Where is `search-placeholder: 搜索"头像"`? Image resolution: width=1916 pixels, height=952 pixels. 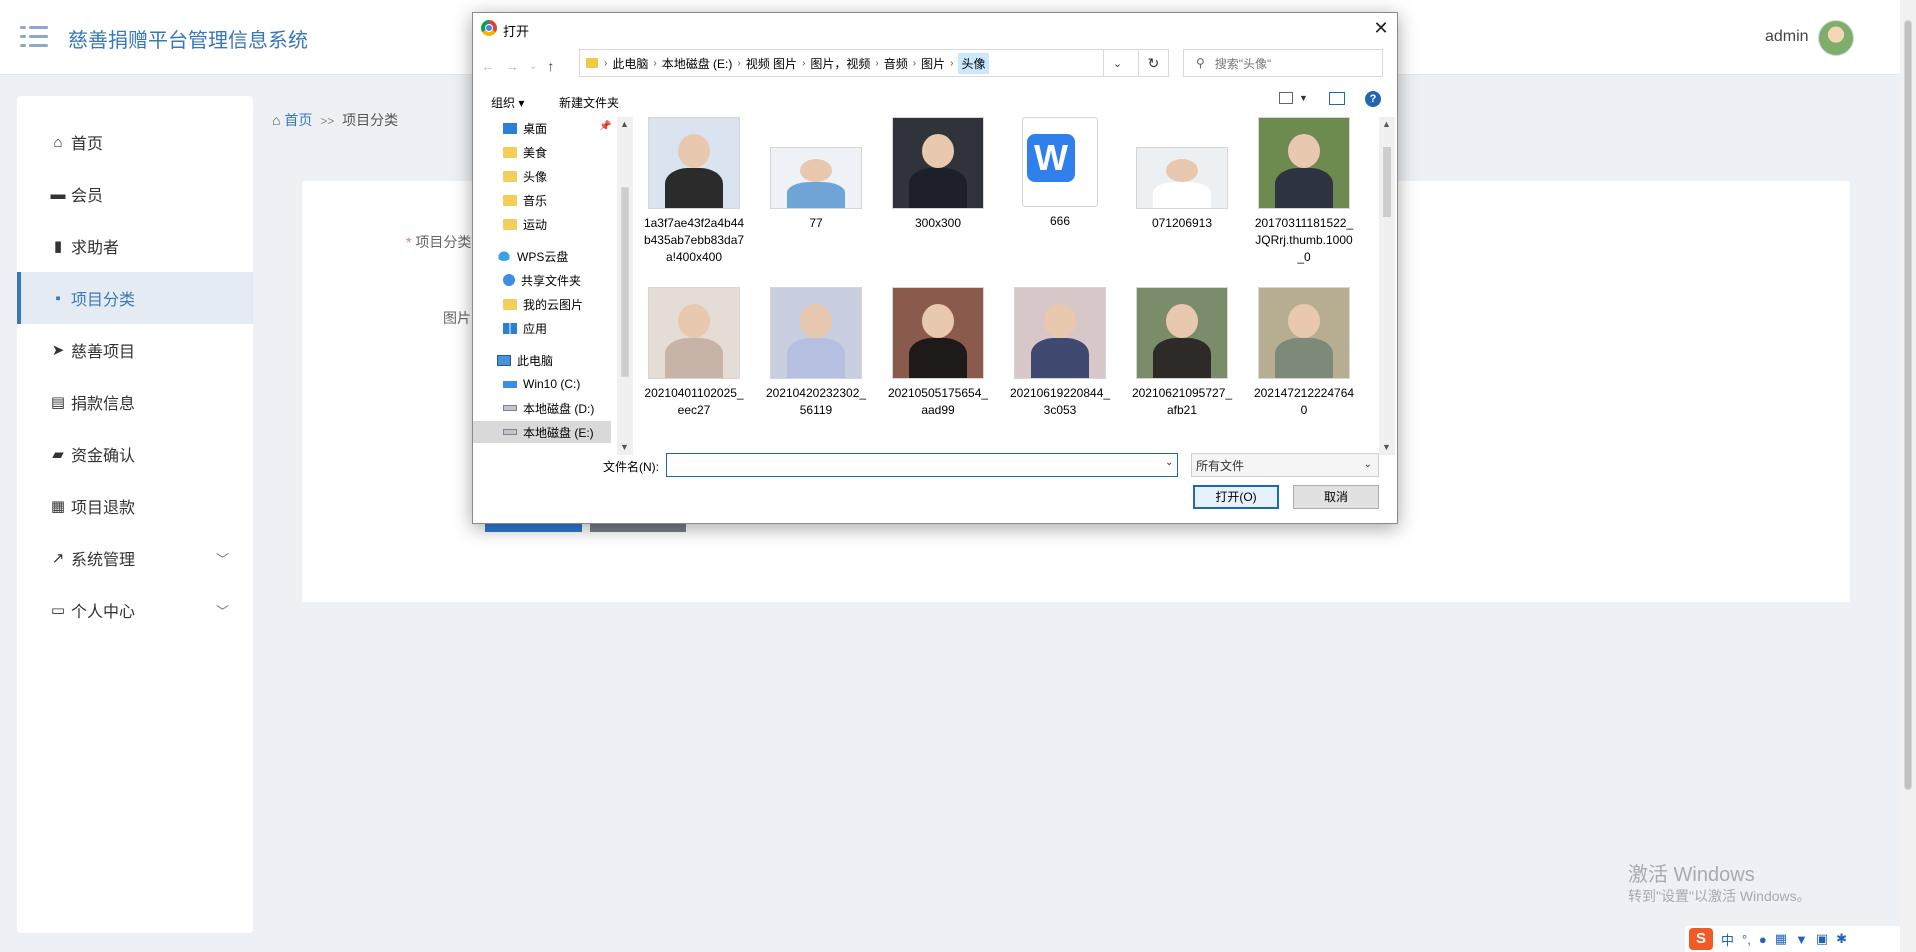
search-placeholder: 搜索"头像" is located at coordinates (1243, 63).